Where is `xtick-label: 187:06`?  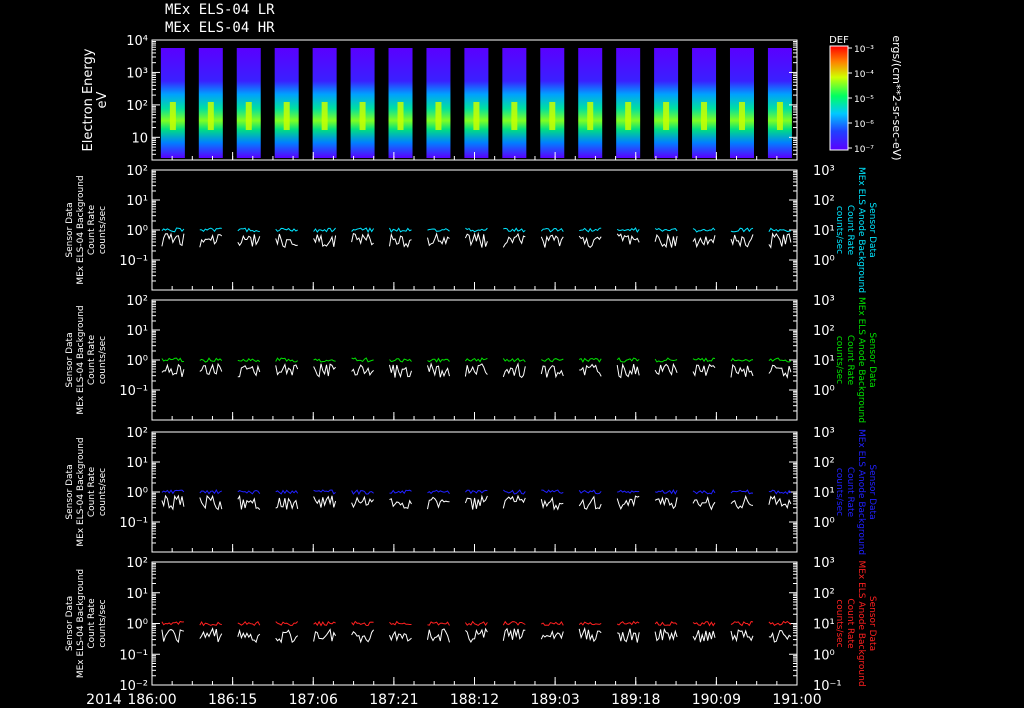 xtick-label: 187:06 is located at coordinates (313, 700).